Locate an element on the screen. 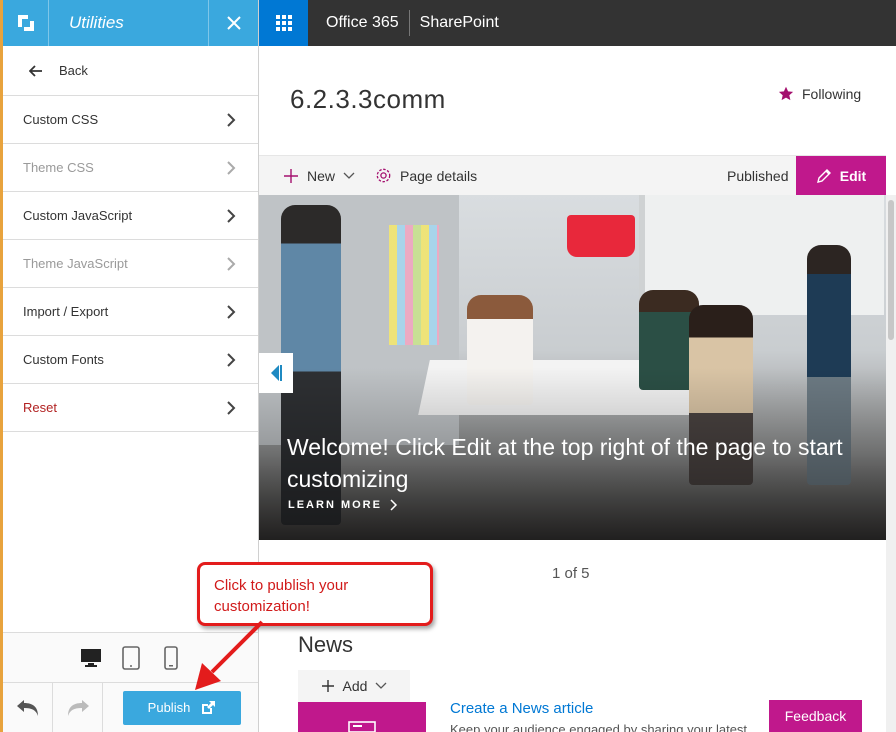 This screenshot has width=896, height=732. page-details-button: Page details is located at coordinates (426, 175).